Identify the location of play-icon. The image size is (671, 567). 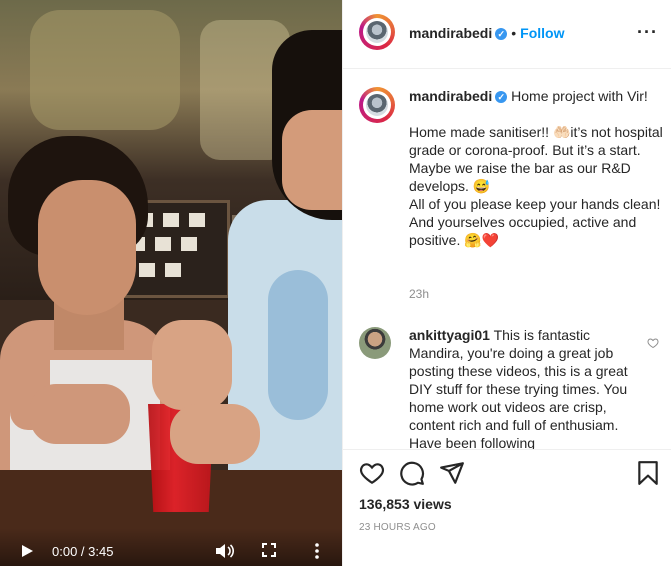
(27, 551).